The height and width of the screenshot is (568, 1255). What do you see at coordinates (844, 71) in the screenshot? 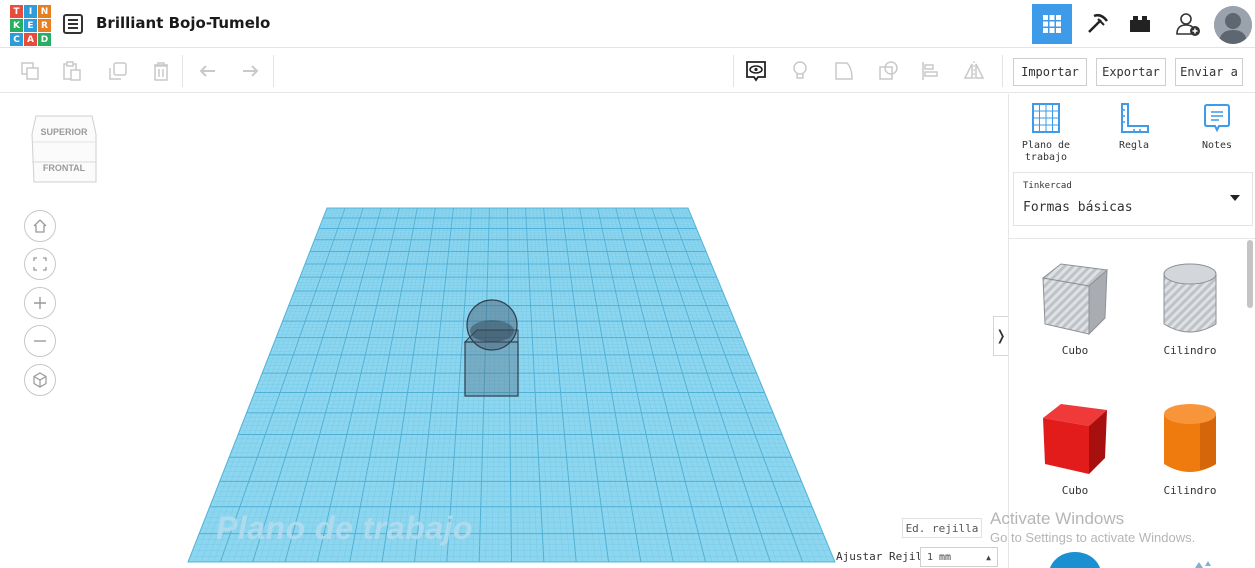
I see `group-icon` at bounding box center [844, 71].